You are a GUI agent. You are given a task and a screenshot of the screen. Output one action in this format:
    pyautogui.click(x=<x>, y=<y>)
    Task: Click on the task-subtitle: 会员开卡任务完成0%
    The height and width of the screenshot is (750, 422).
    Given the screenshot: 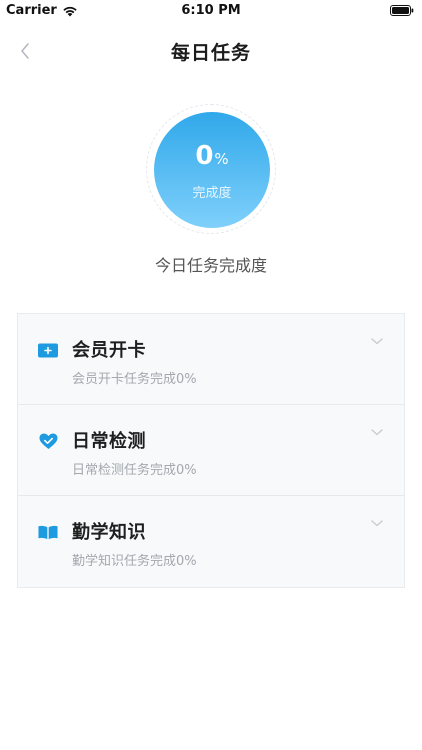 What is the action you would take?
    pyautogui.click(x=134, y=379)
    